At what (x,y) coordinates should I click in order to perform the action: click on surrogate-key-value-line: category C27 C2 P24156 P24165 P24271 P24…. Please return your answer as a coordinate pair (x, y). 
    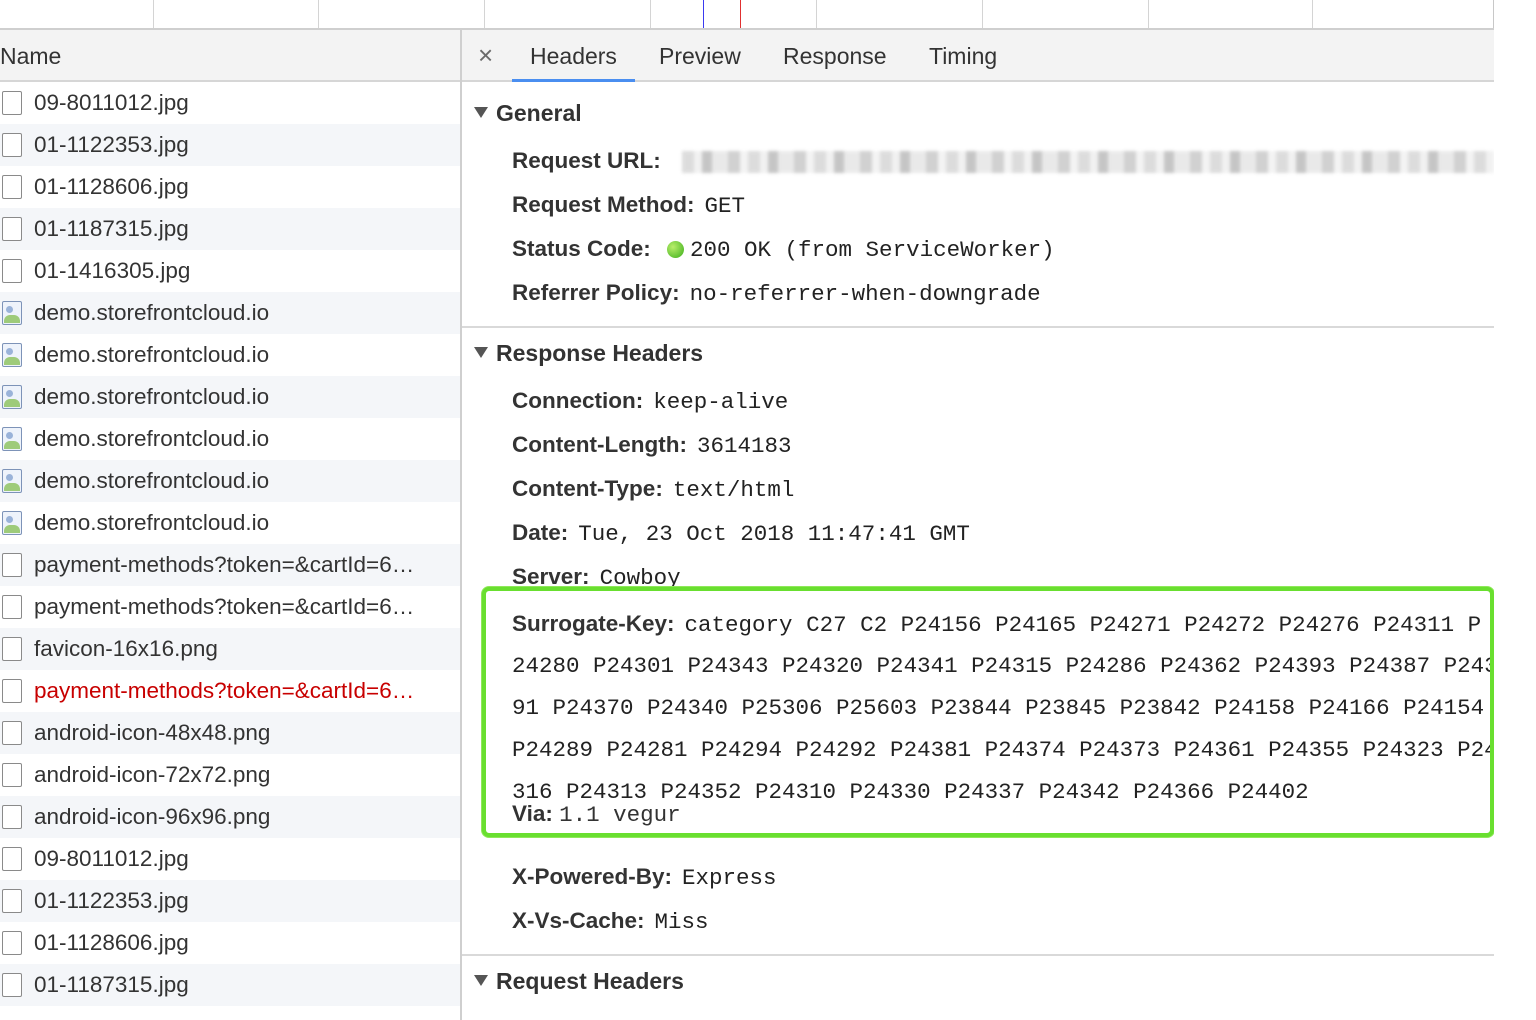
    Looking at the image, I should click on (1083, 625).